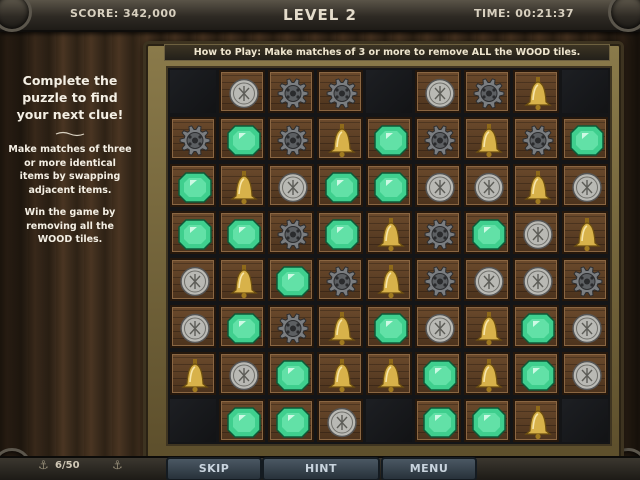  I want to click on skip-button: SKIP, so click(214, 468).